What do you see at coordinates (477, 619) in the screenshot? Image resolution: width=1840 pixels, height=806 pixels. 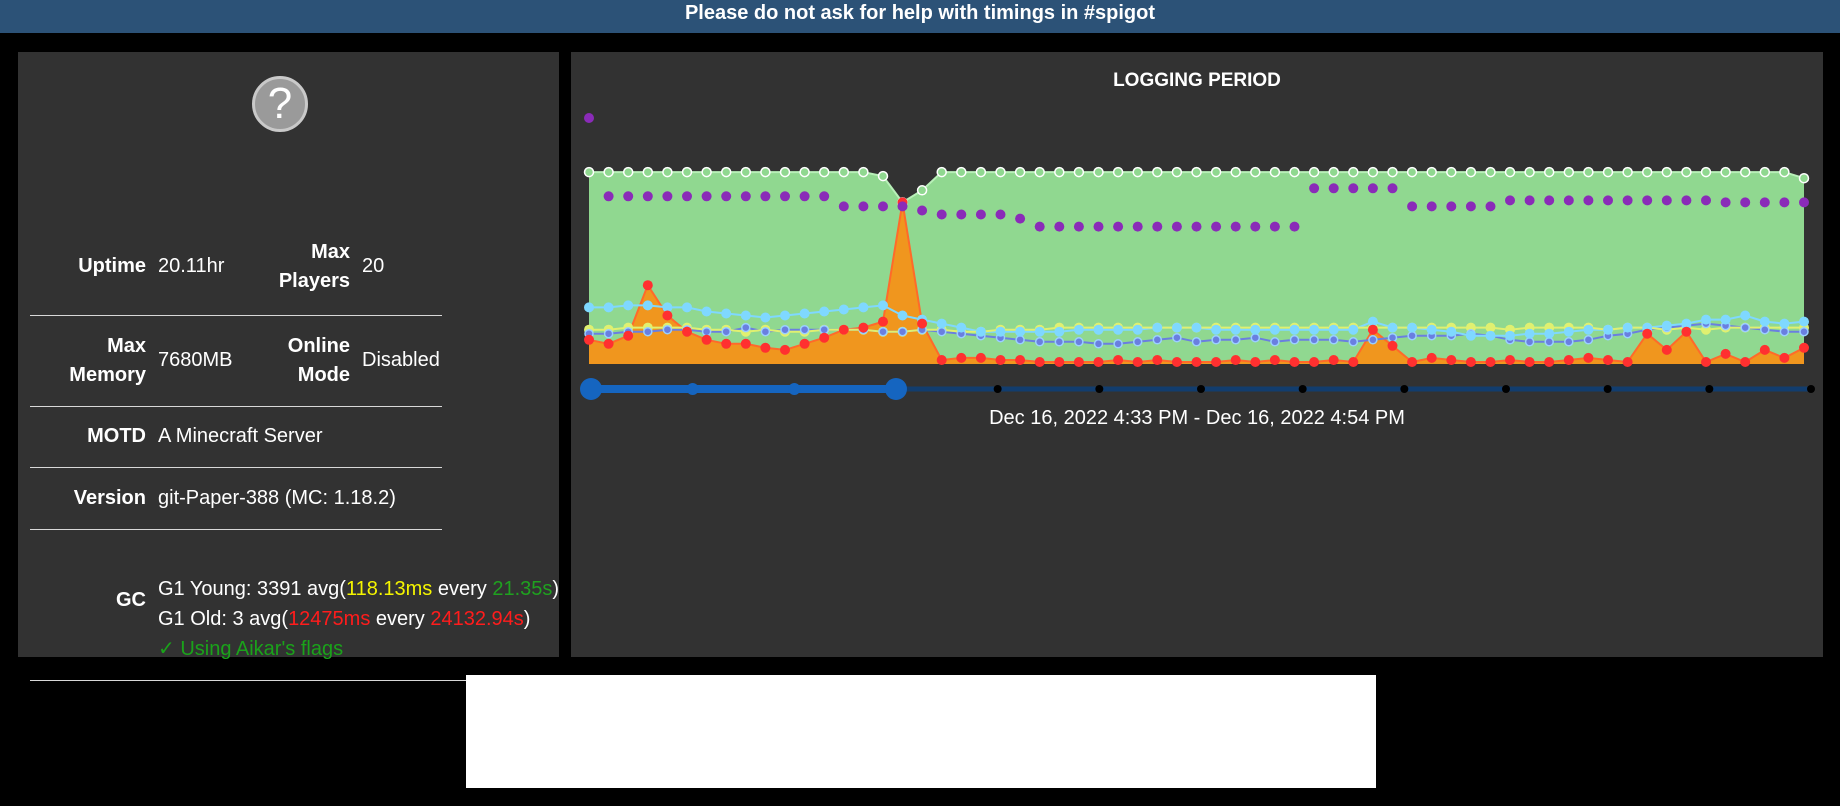 I see `gc-old-interval: 24132.94s` at bounding box center [477, 619].